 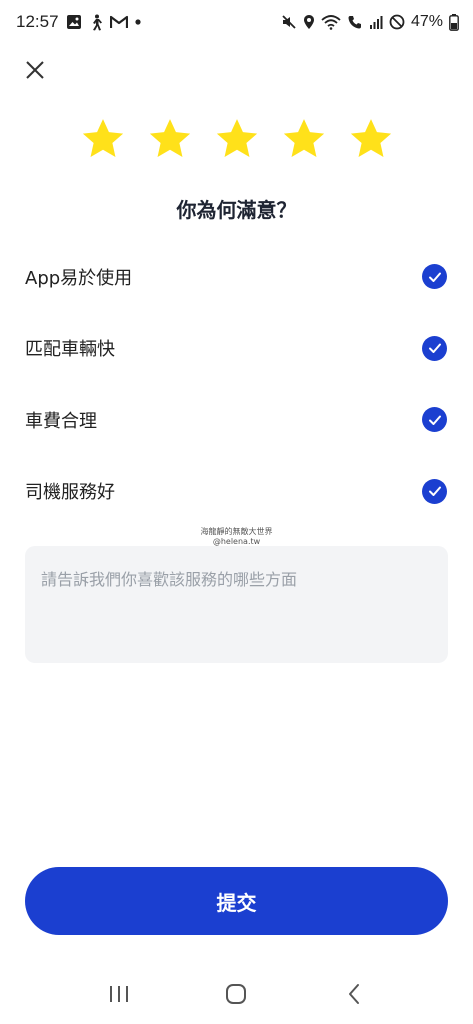 I want to click on gallery-icon, so click(x=74, y=22).